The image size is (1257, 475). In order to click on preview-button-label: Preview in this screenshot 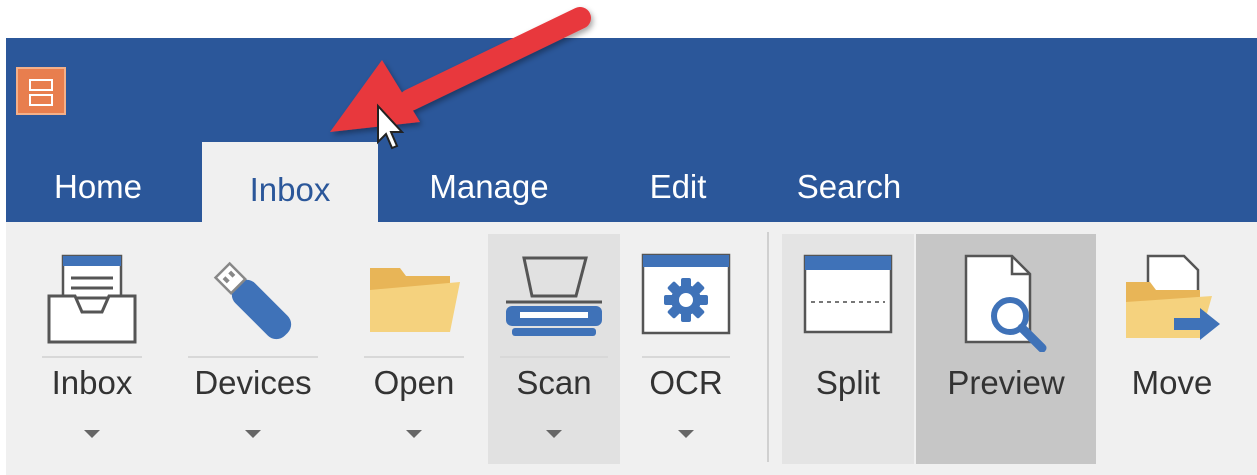, I will do `click(1006, 382)`.